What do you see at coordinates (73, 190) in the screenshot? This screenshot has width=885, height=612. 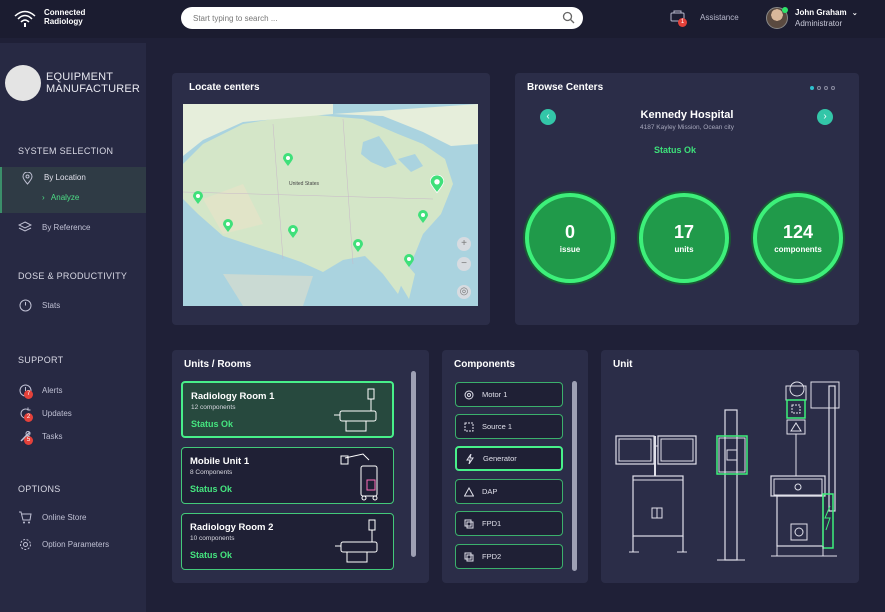 I see `sidebar-item-by-location: By Location` at bounding box center [73, 190].